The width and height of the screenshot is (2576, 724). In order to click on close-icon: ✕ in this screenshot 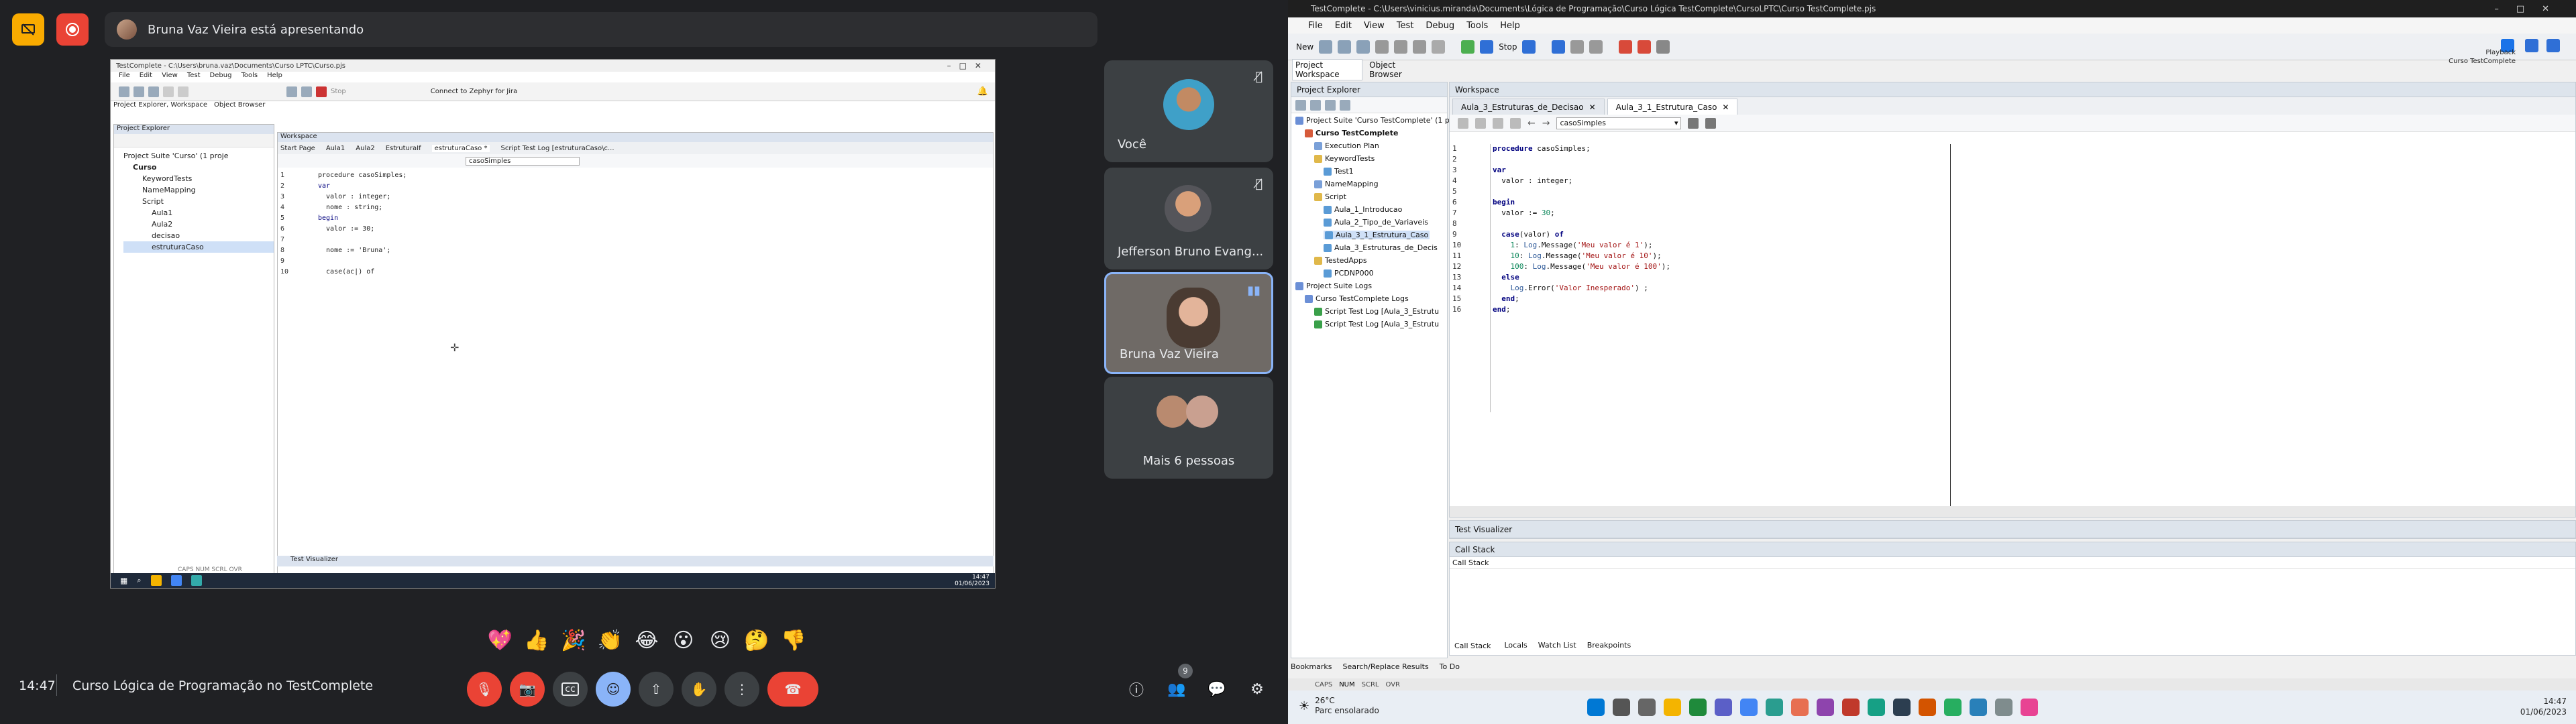, I will do `click(1725, 107)`.